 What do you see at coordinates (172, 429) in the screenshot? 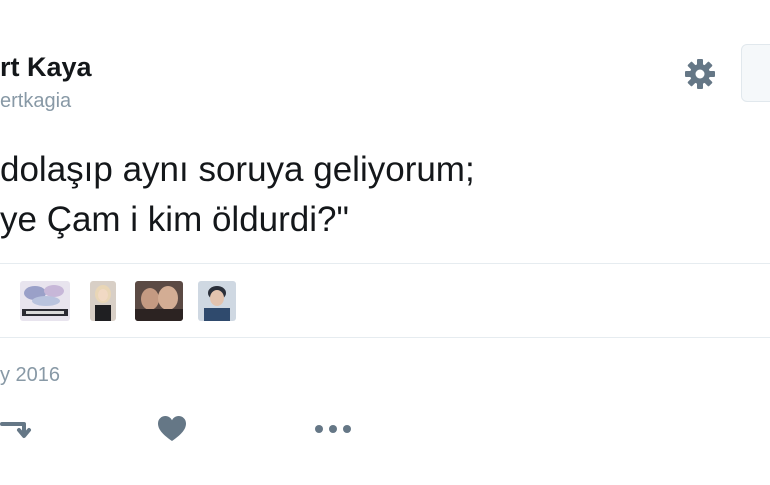
I see `heart-icon` at bounding box center [172, 429].